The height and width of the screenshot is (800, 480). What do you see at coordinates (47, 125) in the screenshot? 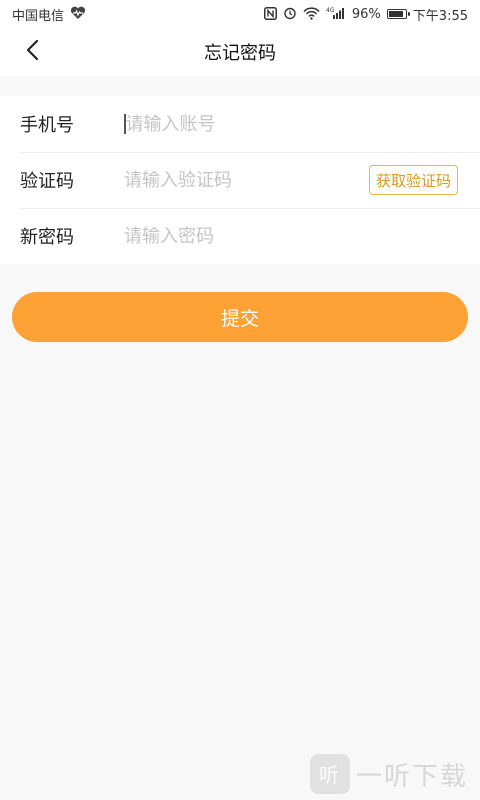
I see `phone-label: 手机号` at bounding box center [47, 125].